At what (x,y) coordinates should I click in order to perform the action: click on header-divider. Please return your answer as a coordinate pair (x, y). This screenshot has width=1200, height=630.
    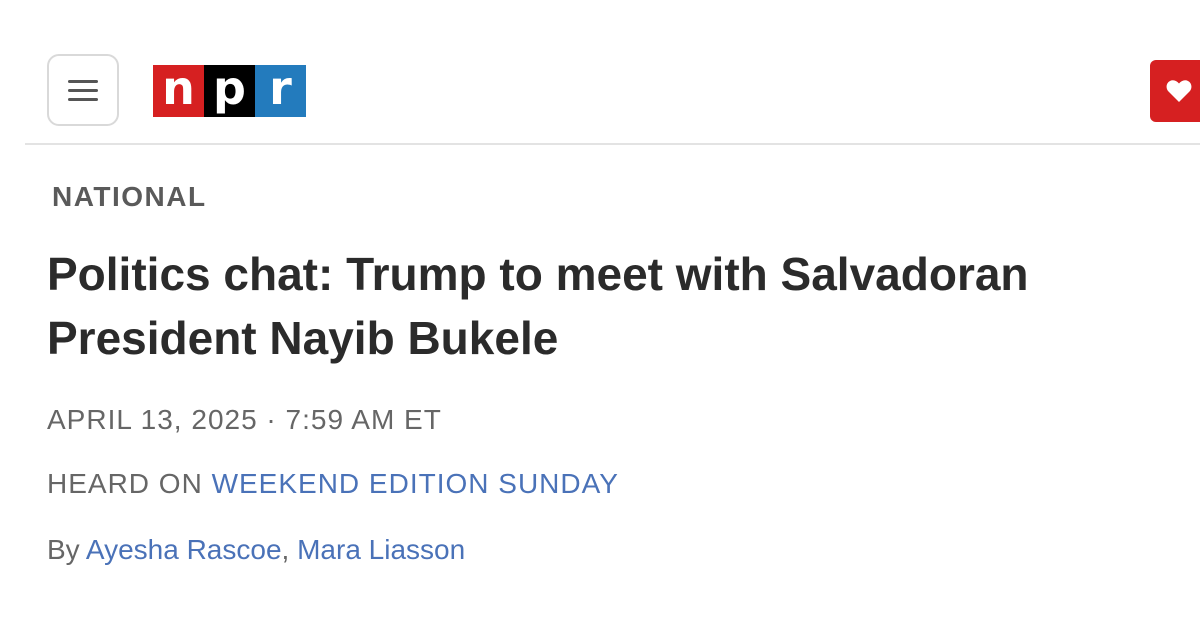
    Looking at the image, I should click on (612, 144).